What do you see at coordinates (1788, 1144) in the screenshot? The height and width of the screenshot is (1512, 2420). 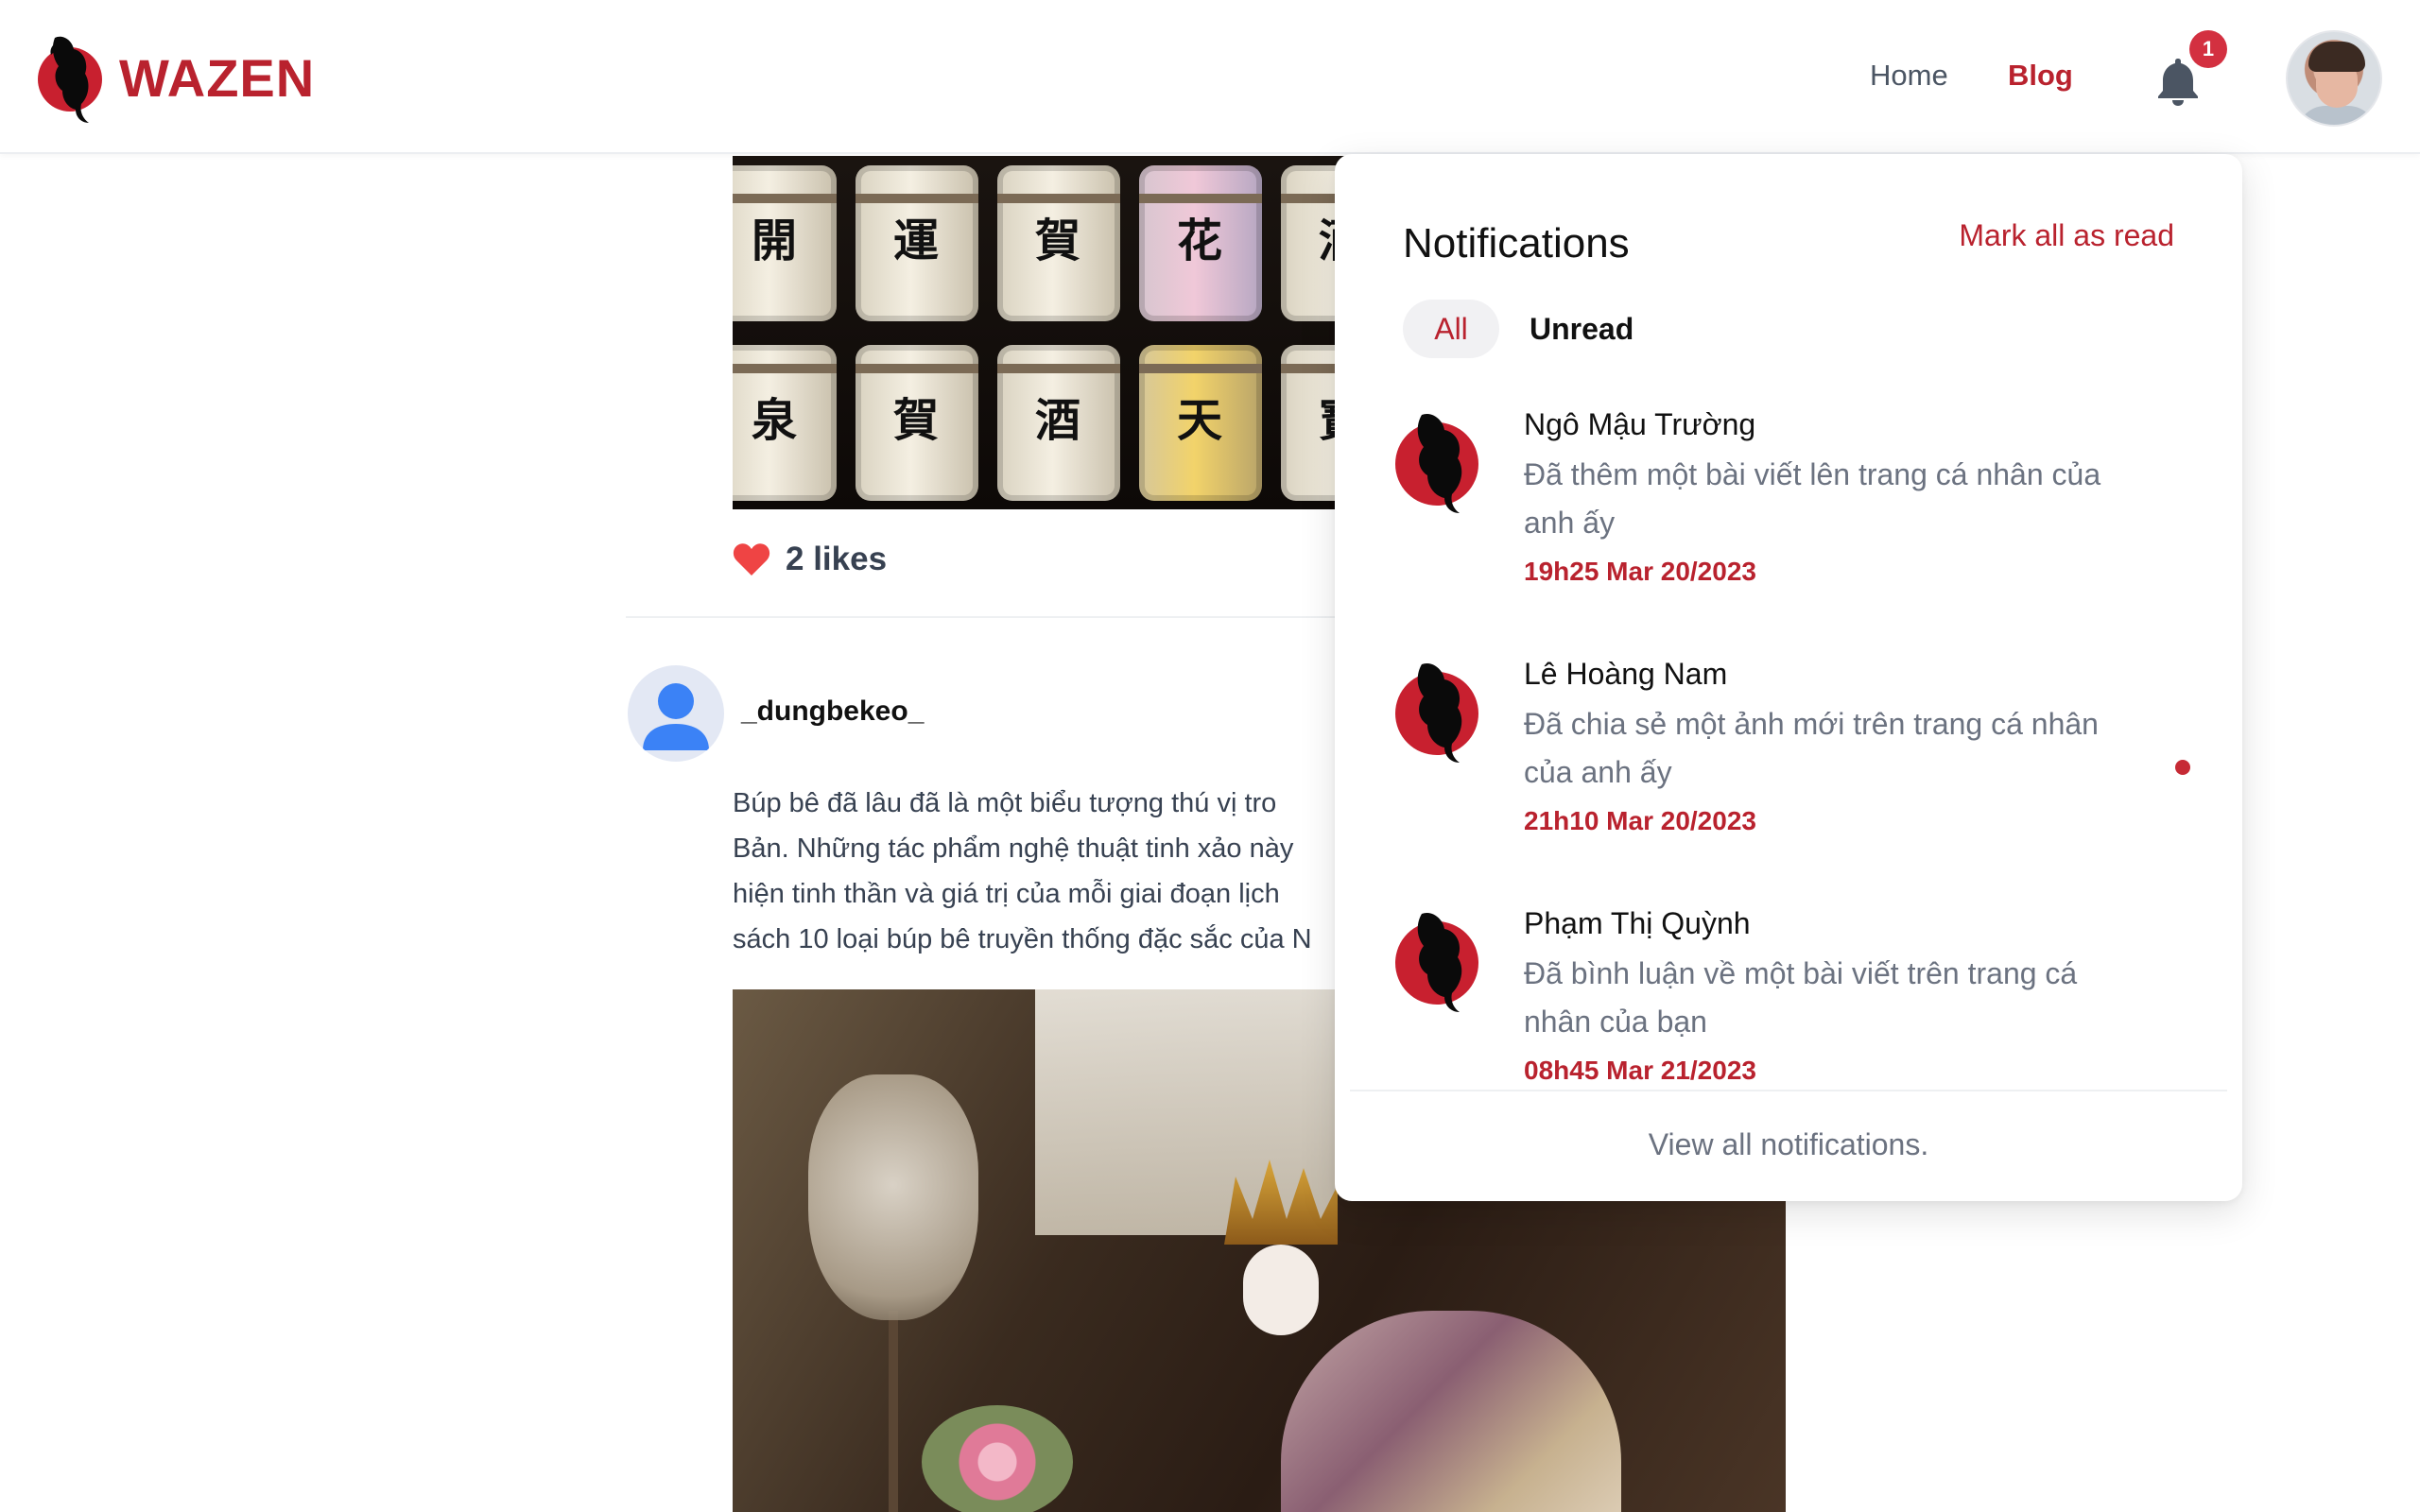 I see `view-all-notifications-link: View all notifications.` at bounding box center [1788, 1144].